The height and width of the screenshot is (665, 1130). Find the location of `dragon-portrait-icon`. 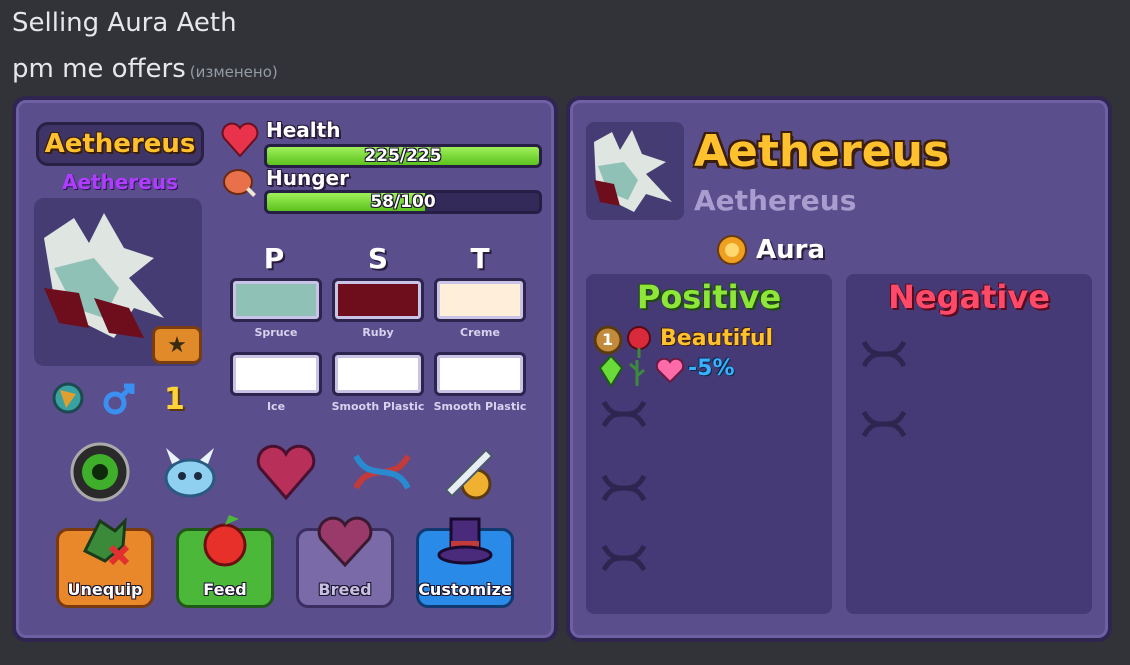

dragon-portrait-icon is located at coordinates (633, 171).